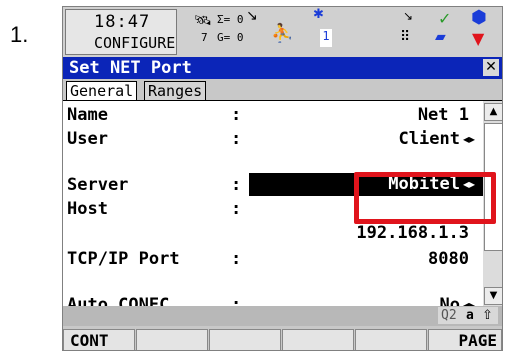  I want to click on page-label: PAGE, so click(477, 340).